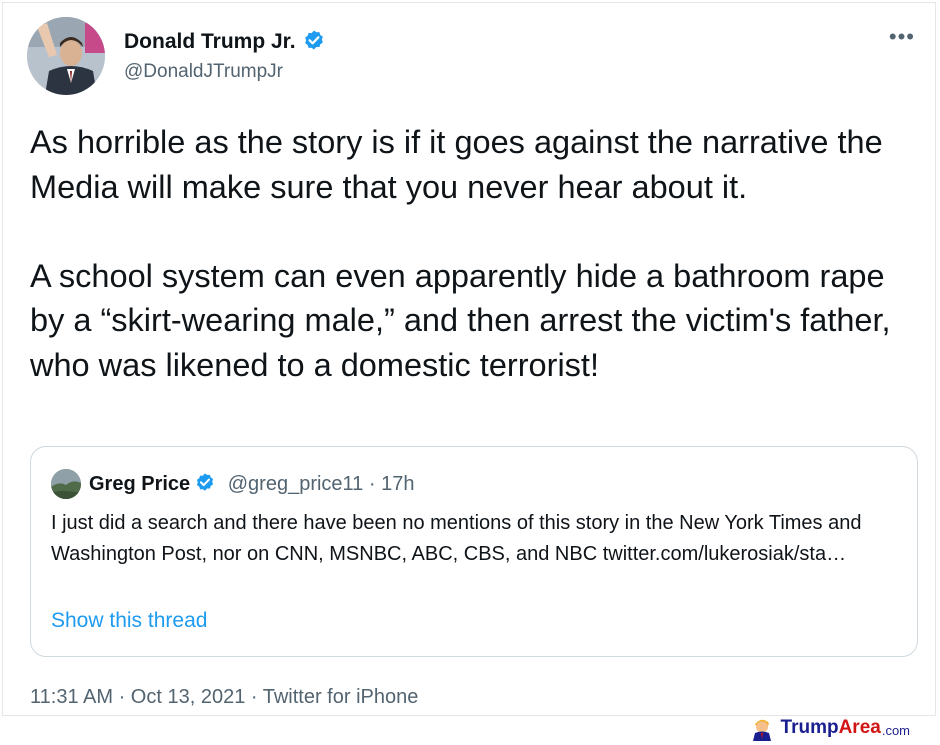 Image resolution: width=940 pixels, height=745 pixels. Describe the element at coordinates (203, 72) in the screenshot. I see `author-handle: @DonaldJTrumpJr` at that location.